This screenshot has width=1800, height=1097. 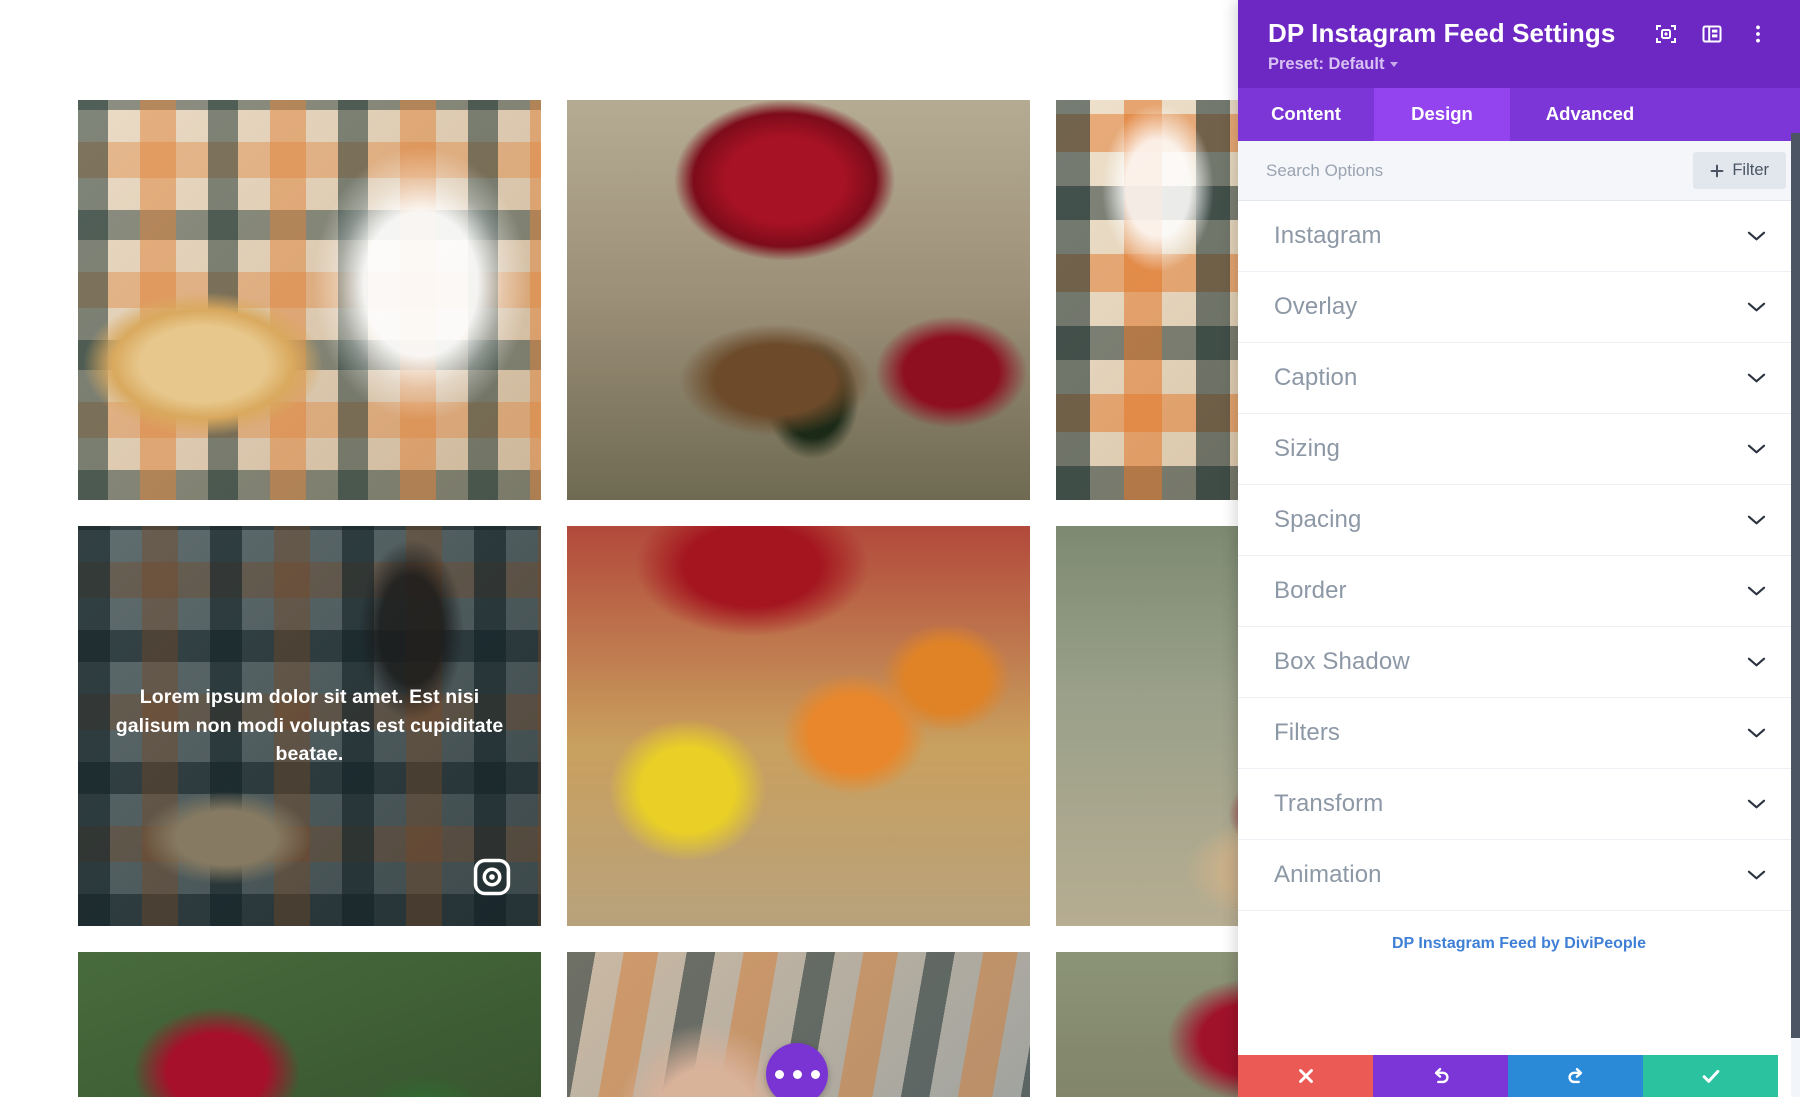 I want to click on focus-target-icon, so click(x=1666, y=34).